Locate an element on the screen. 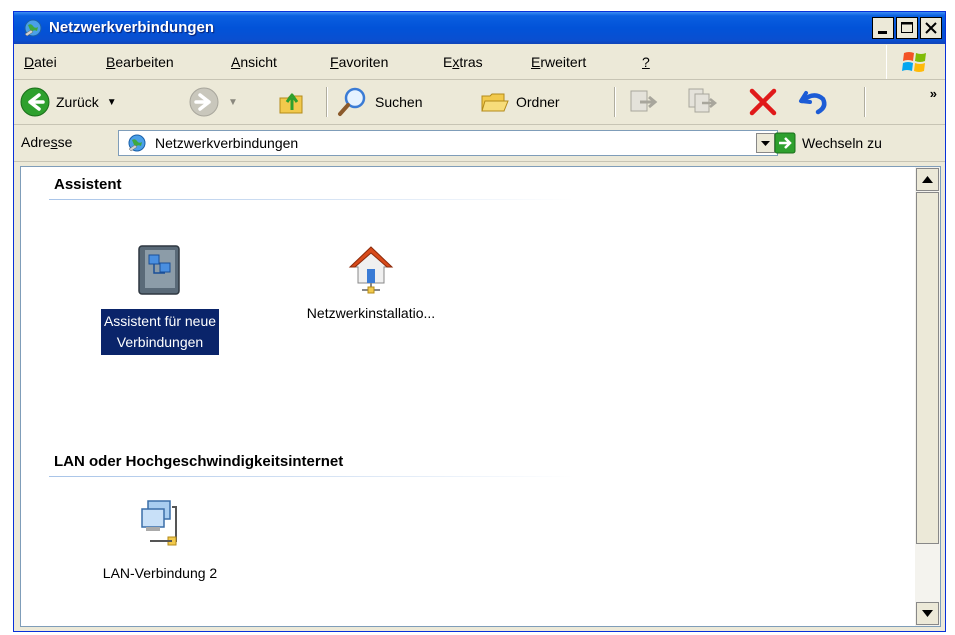 The image size is (955, 635). back-arrow-icon is located at coordinates (35, 102).